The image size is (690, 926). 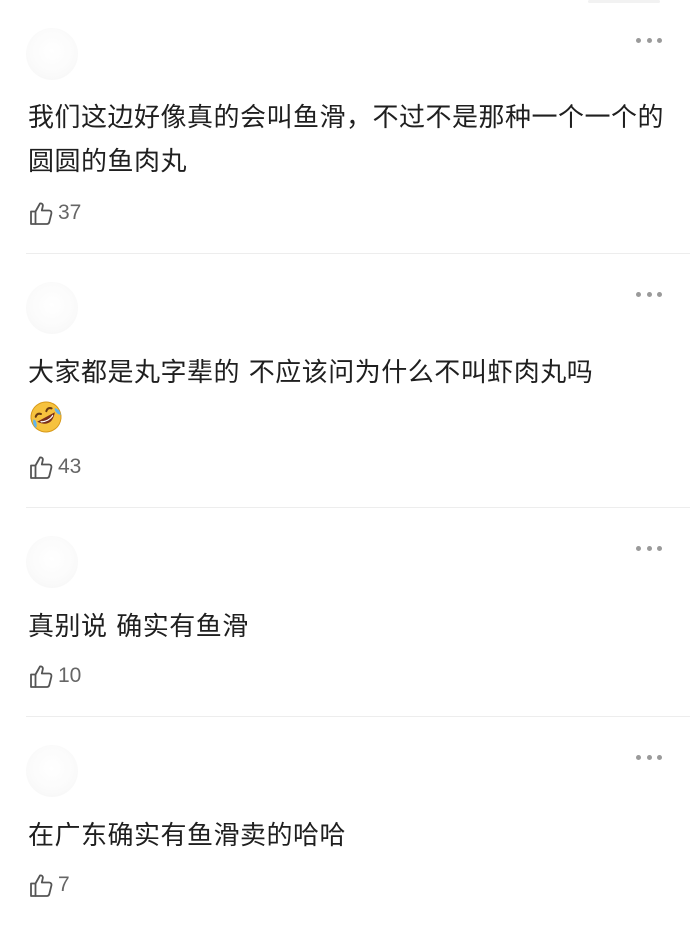 What do you see at coordinates (70, 466) in the screenshot?
I see `like-count: 43` at bounding box center [70, 466].